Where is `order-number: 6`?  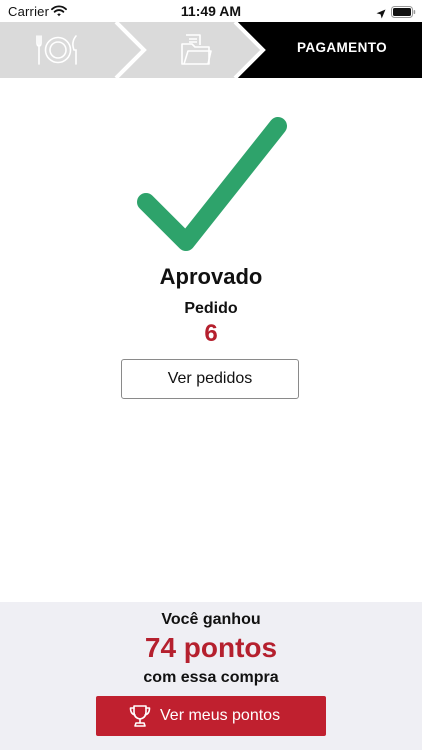 order-number: 6 is located at coordinates (211, 333).